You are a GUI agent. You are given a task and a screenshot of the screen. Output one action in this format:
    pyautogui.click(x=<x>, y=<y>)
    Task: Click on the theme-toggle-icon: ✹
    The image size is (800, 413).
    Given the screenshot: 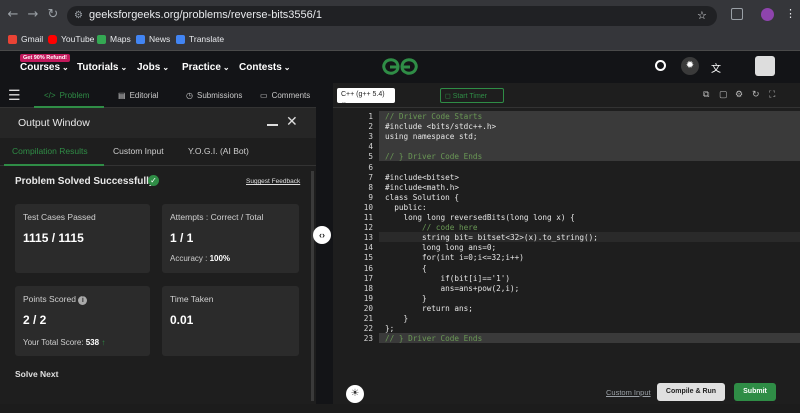 What is the action you would take?
    pyautogui.click(x=690, y=66)
    